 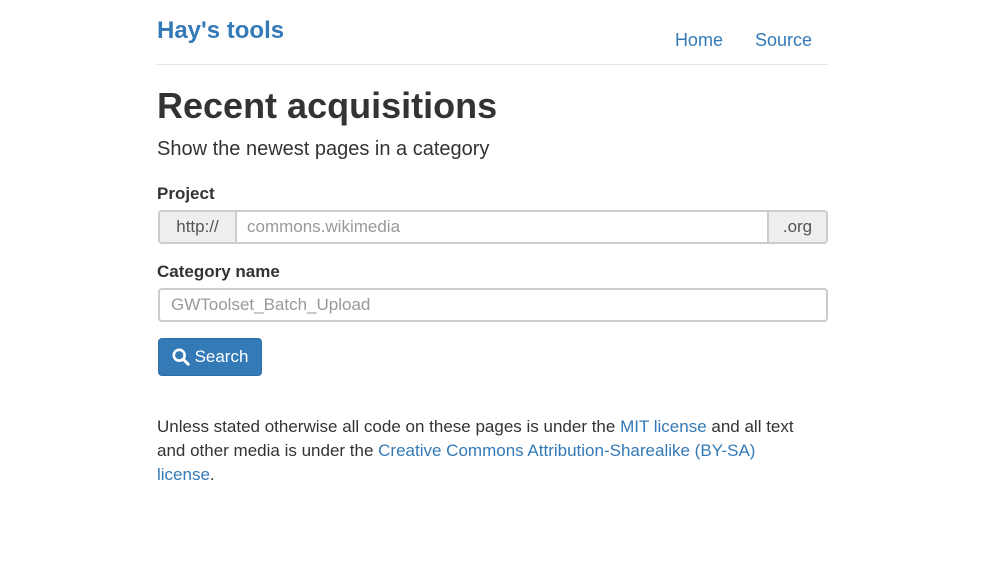 I want to click on footer-text-after: ., so click(x=212, y=474).